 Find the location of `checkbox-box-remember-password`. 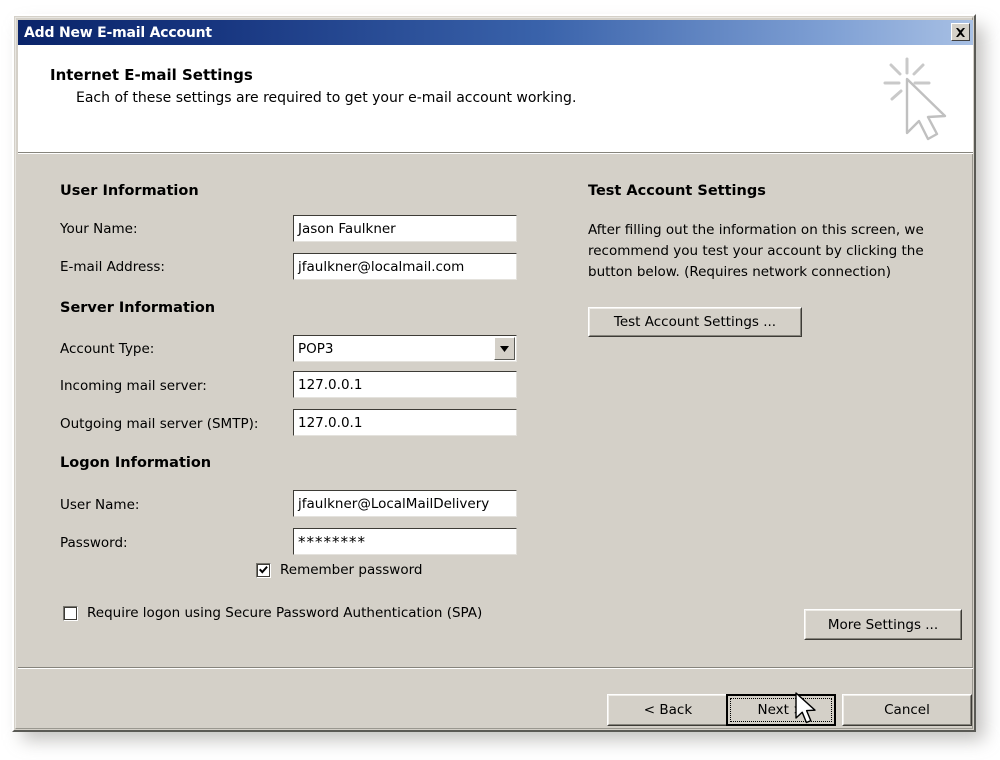

checkbox-box-remember-password is located at coordinates (263, 570).